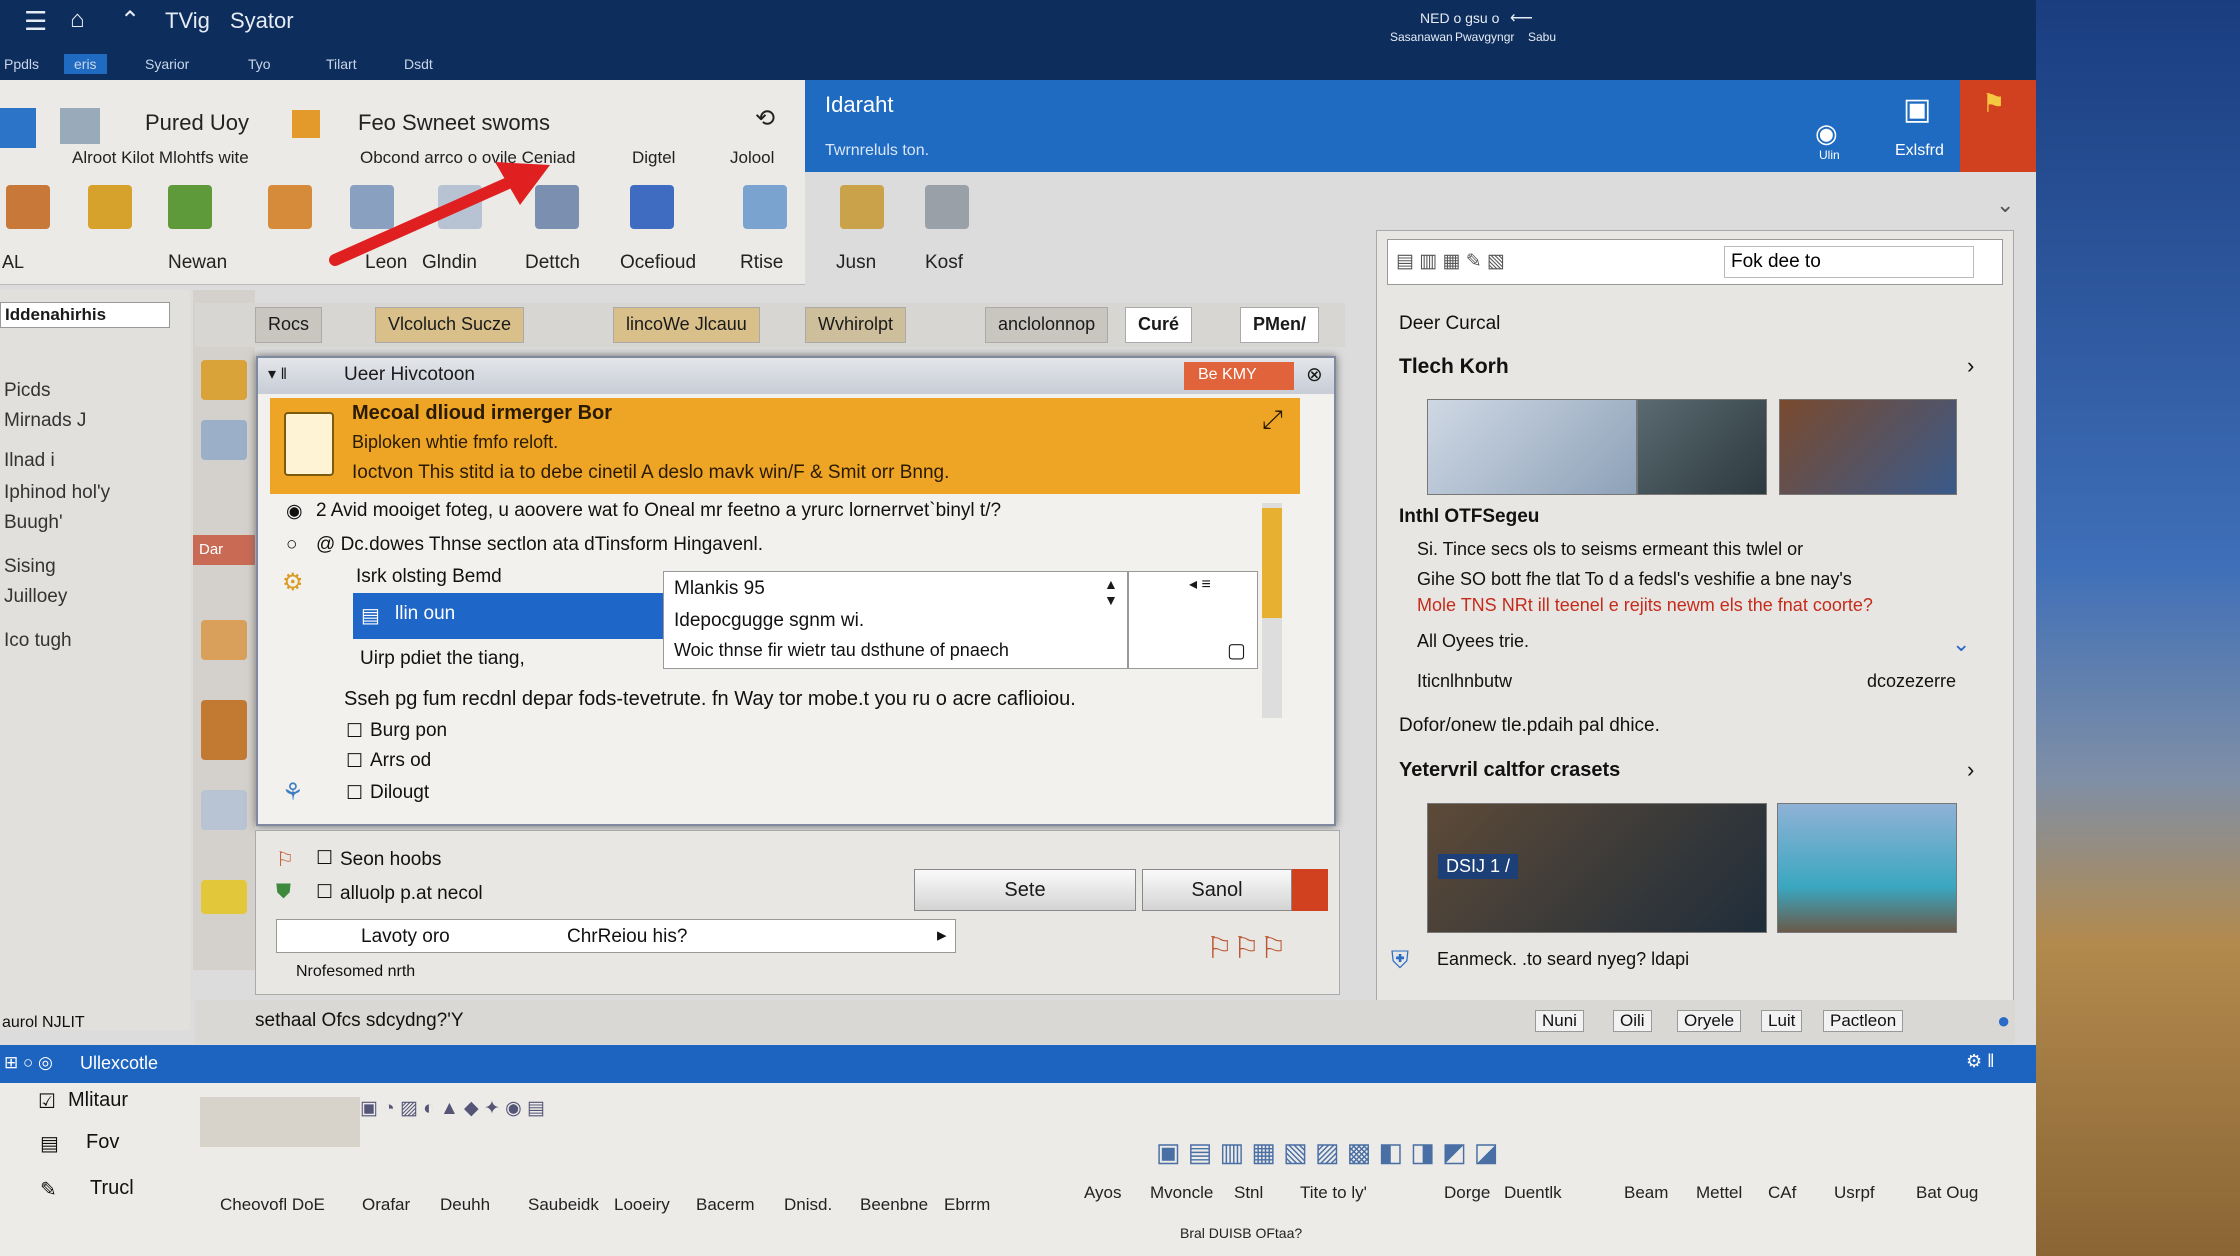 This screenshot has height=1256, width=2240. I want to click on send-options-button, so click(1310, 890).